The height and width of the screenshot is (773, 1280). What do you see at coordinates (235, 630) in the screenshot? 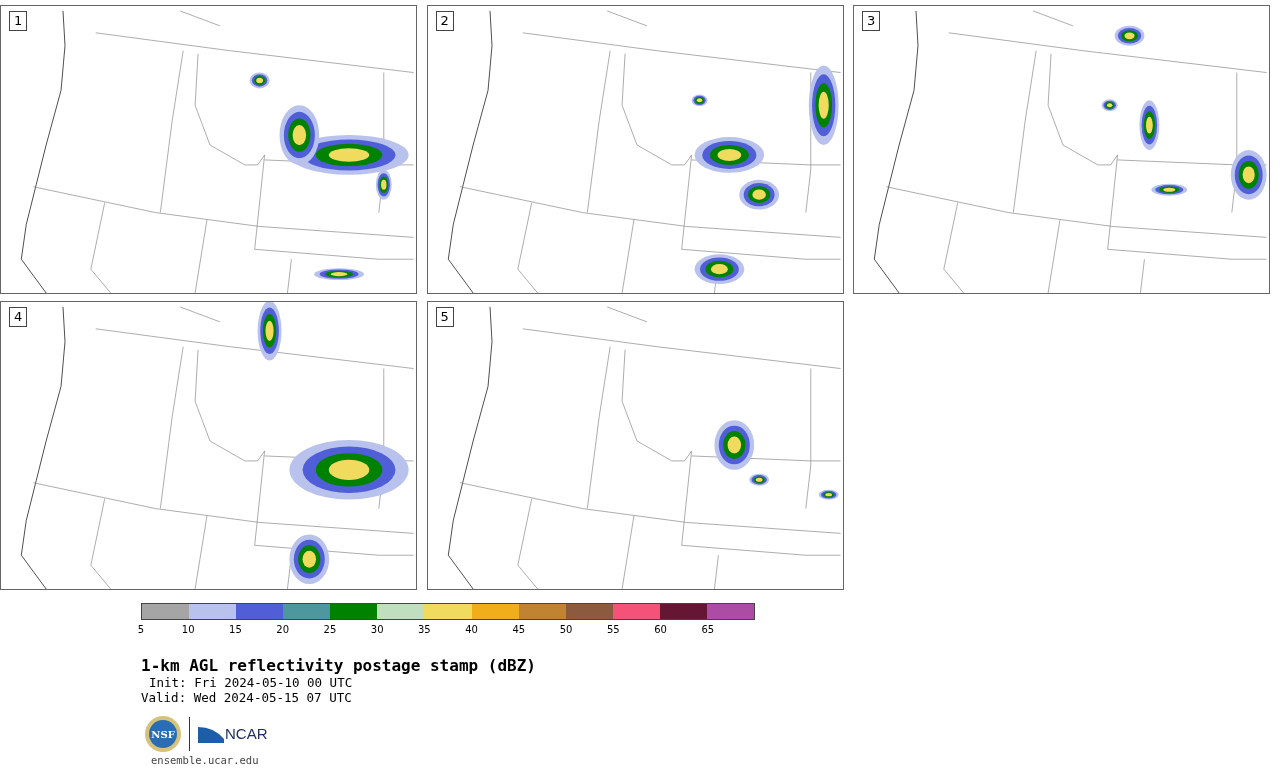
I see `tick-label: 15` at bounding box center [235, 630].